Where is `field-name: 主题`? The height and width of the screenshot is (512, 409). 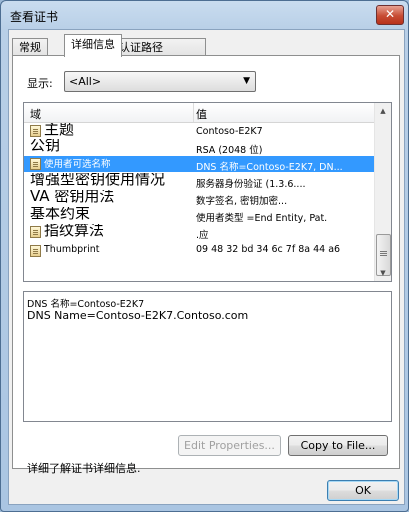
field-name: 主题 is located at coordinates (59, 130).